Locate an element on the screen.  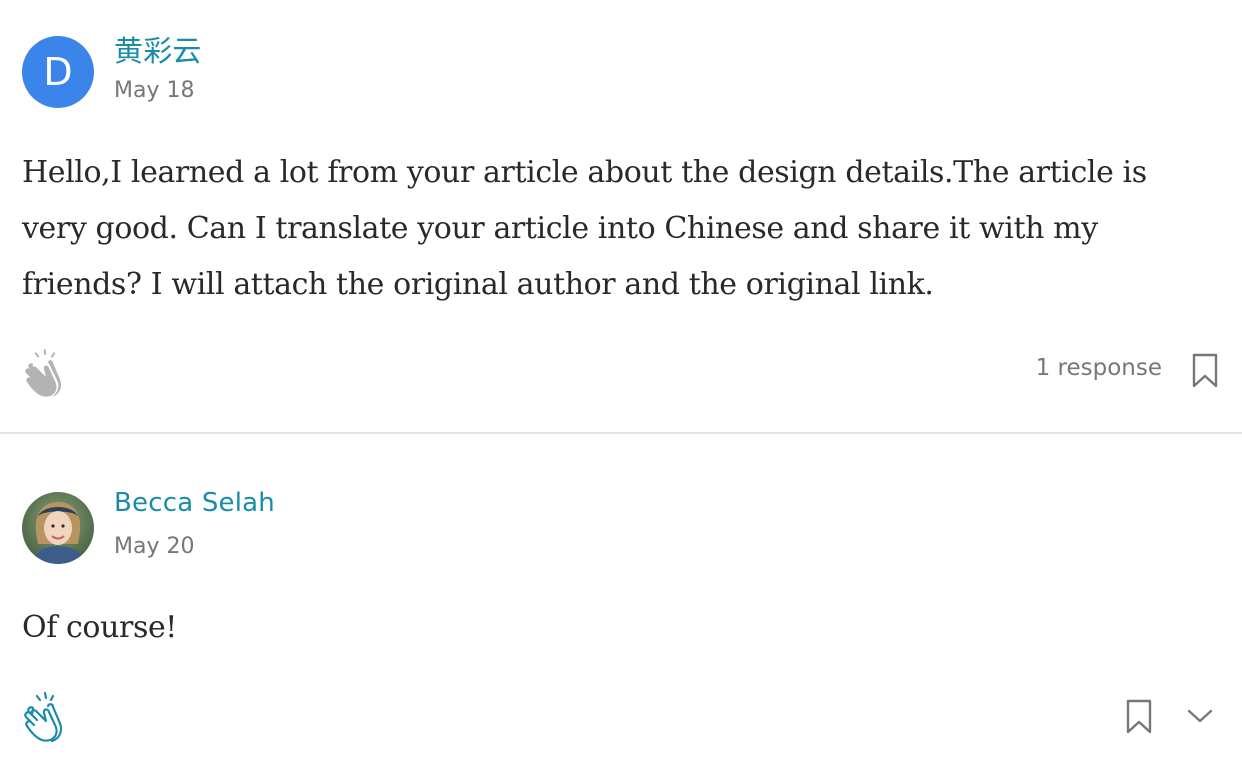
avatar-letter: D is located at coordinates (58, 72).